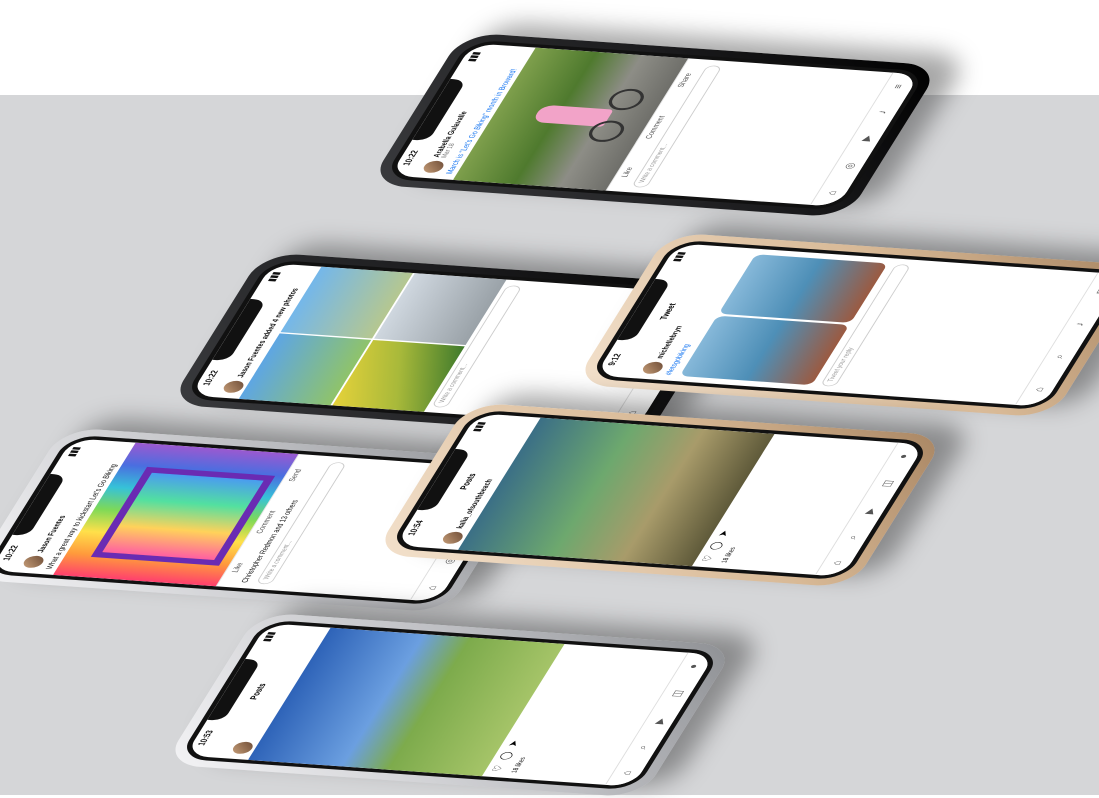  Describe the element at coordinates (685, 80) in the screenshot. I see `share-button: Share` at that location.